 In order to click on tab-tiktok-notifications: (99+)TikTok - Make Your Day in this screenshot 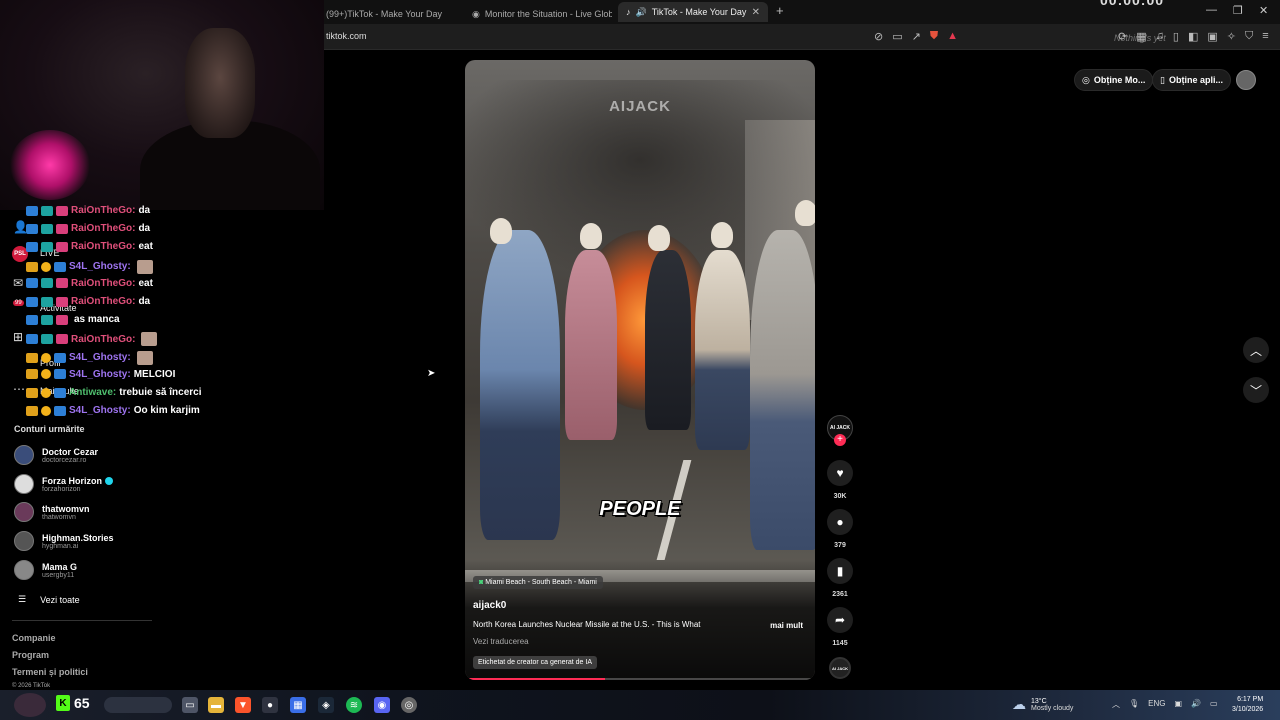, I will do `click(396, 14)`.